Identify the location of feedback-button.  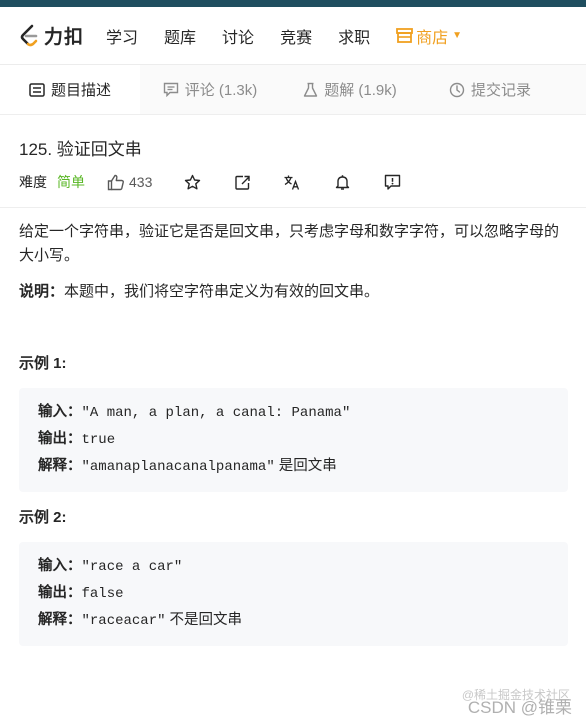
(392, 182).